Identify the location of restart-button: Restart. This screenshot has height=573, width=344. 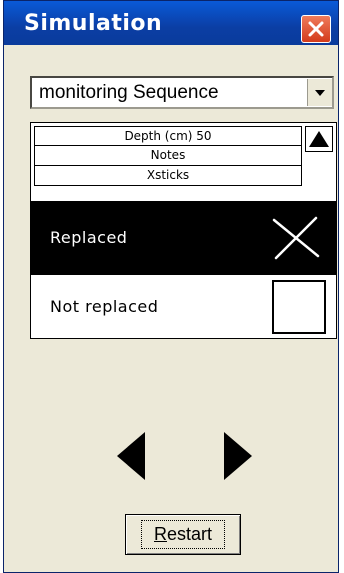
(183, 534).